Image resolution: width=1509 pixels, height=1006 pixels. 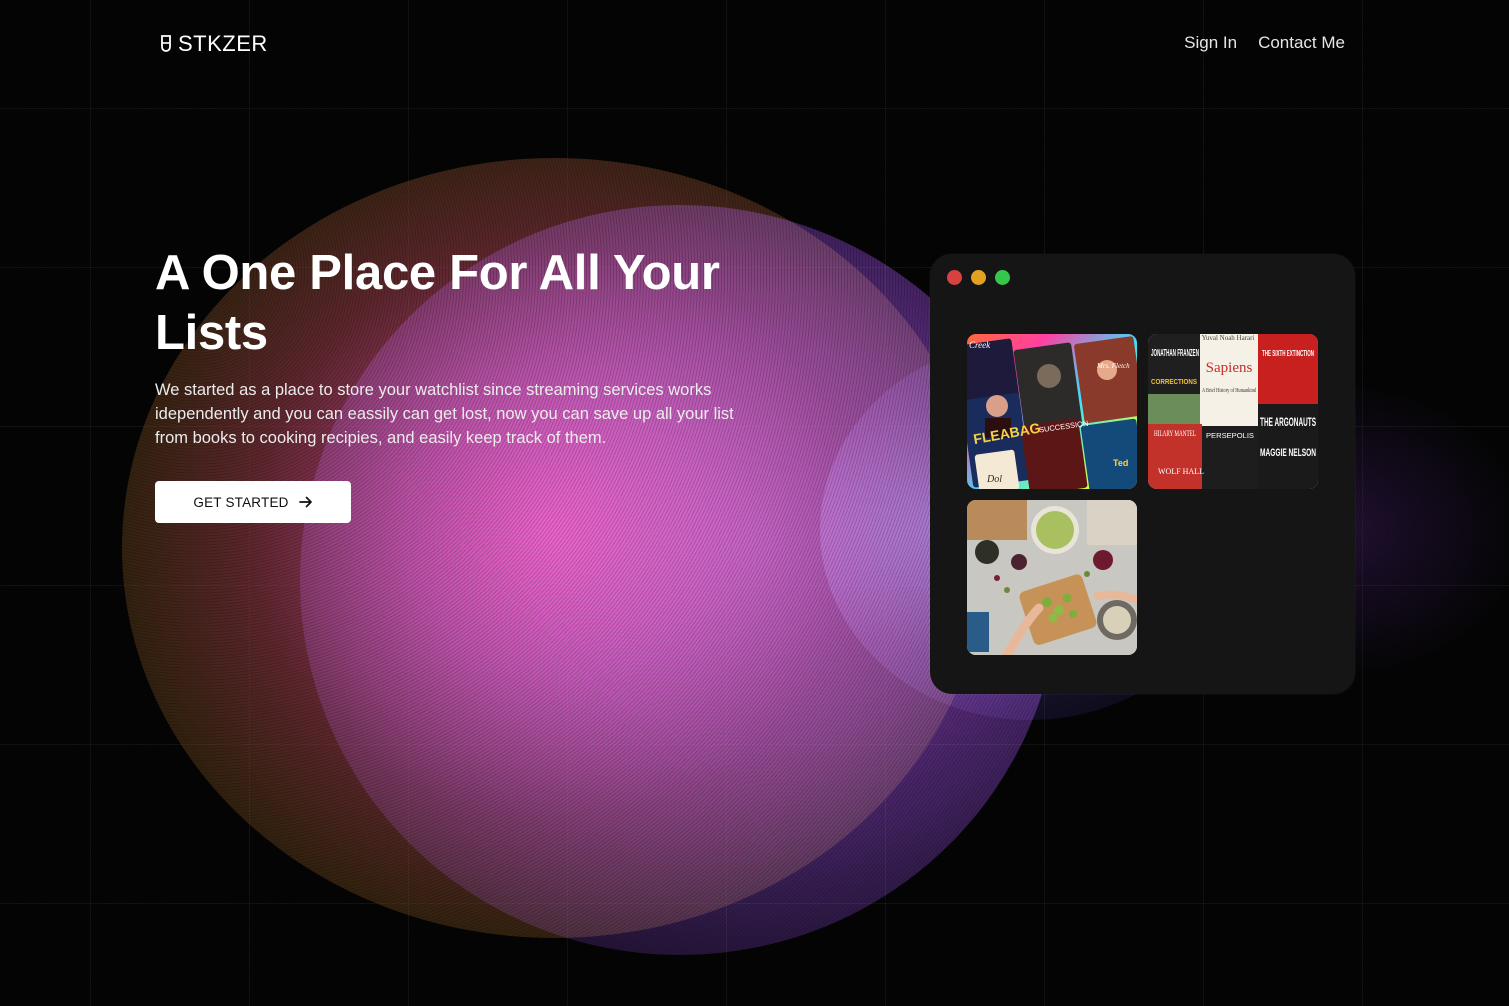 What do you see at coordinates (223, 43) in the screenshot?
I see `brand-name: STKZER` at bounding box center [223, 43].